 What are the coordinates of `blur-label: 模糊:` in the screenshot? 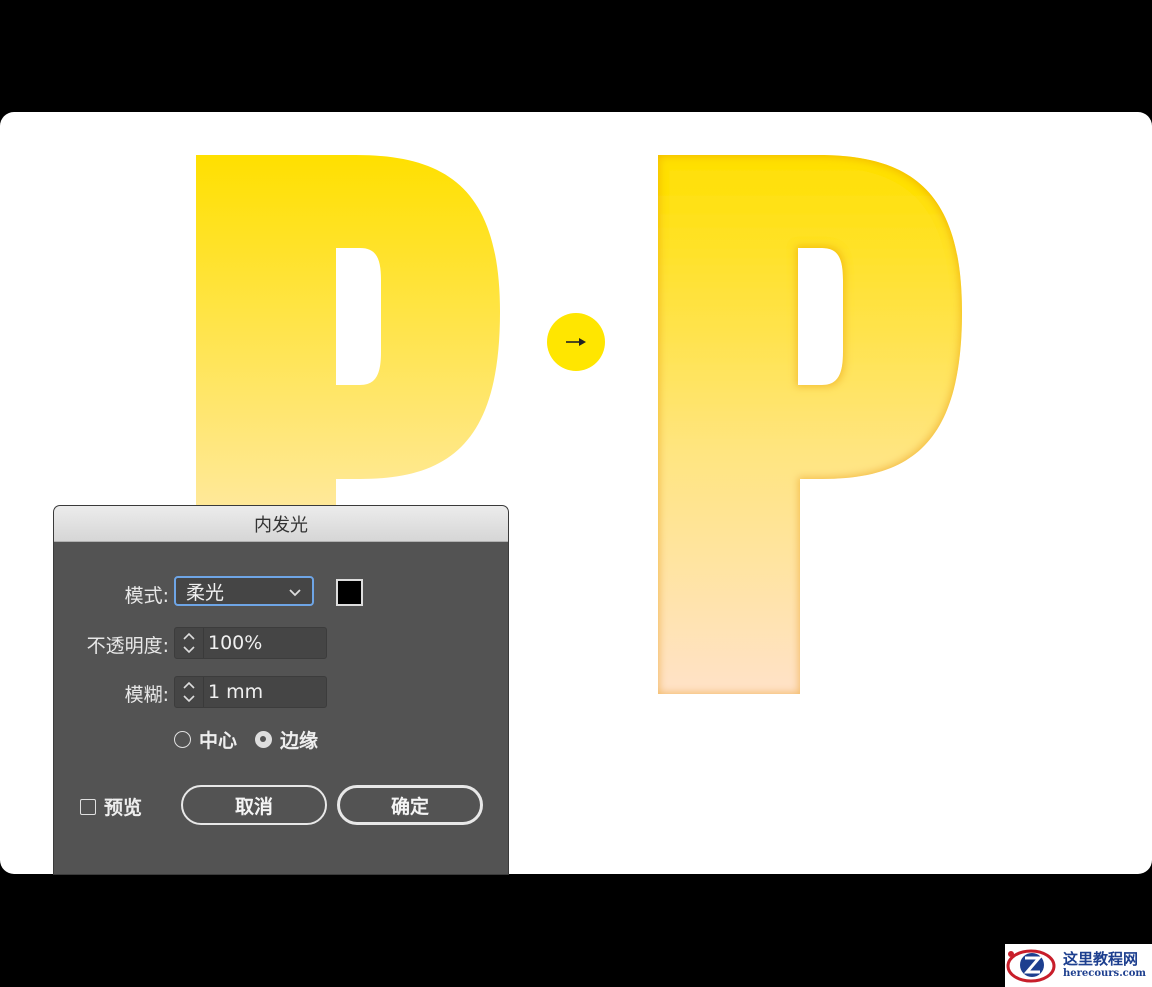 It's located at (146, 695).